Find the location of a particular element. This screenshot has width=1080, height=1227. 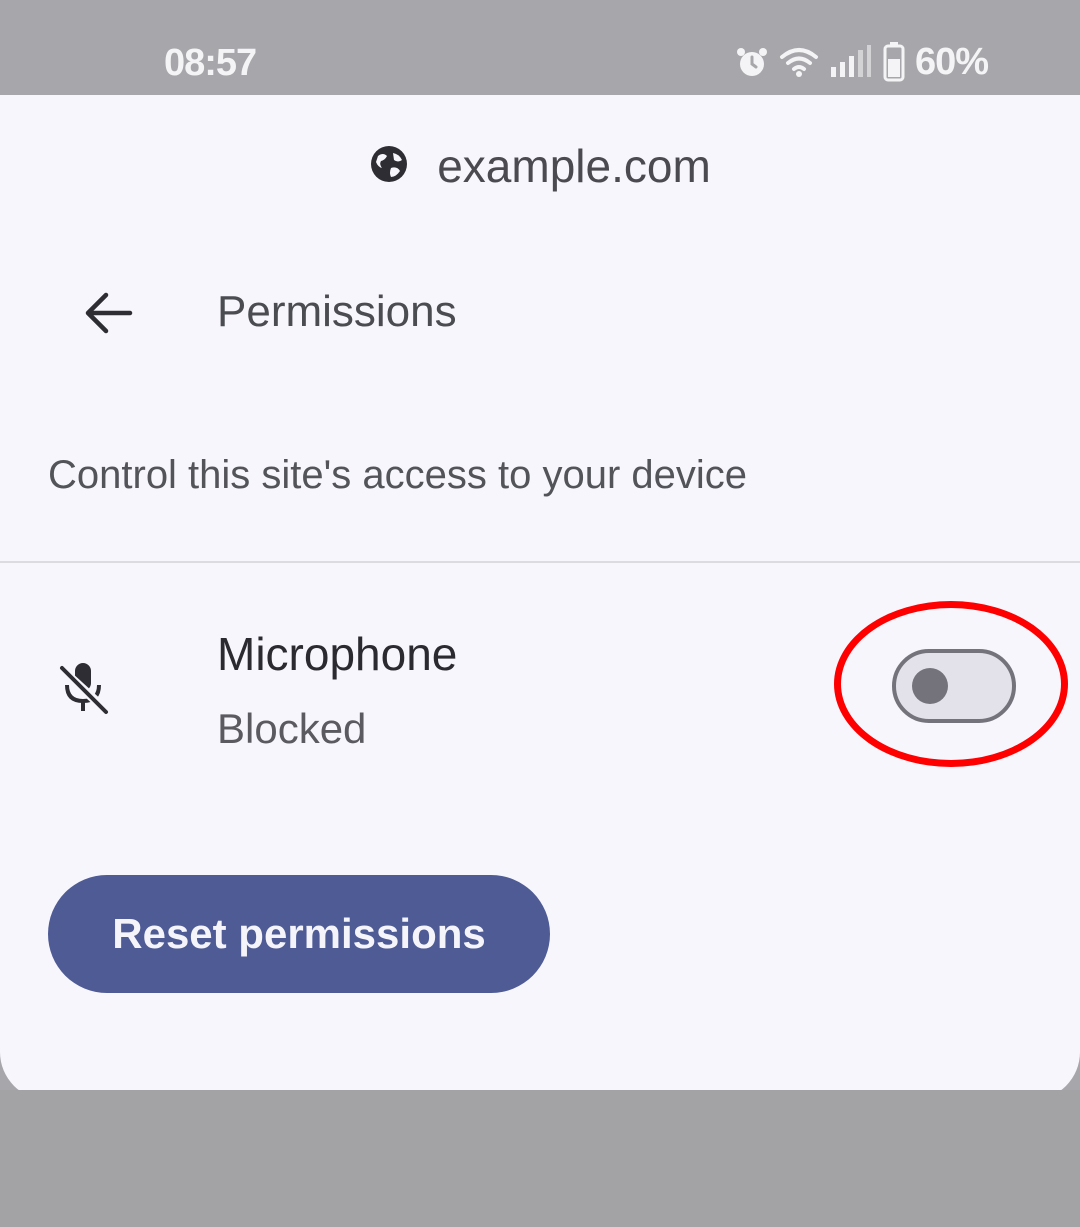

site-header: example.com is located at coordinates (540, 166).